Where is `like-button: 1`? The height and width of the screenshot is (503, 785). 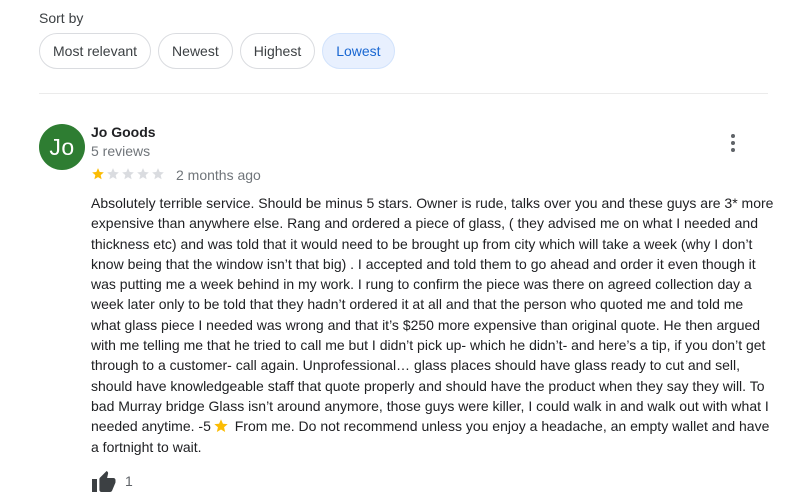 like-button: 1 is located at coordinates (112, 481).